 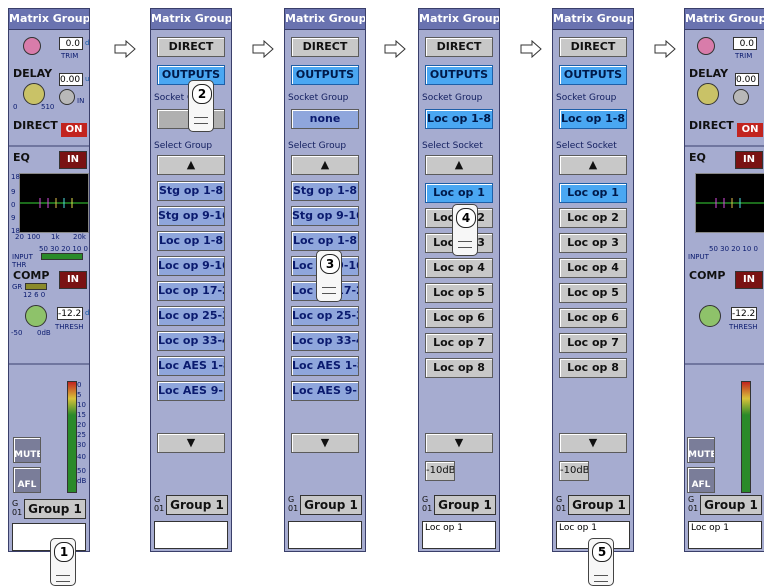 I want to click on meter-5: 5, so click(x=79, y=395).